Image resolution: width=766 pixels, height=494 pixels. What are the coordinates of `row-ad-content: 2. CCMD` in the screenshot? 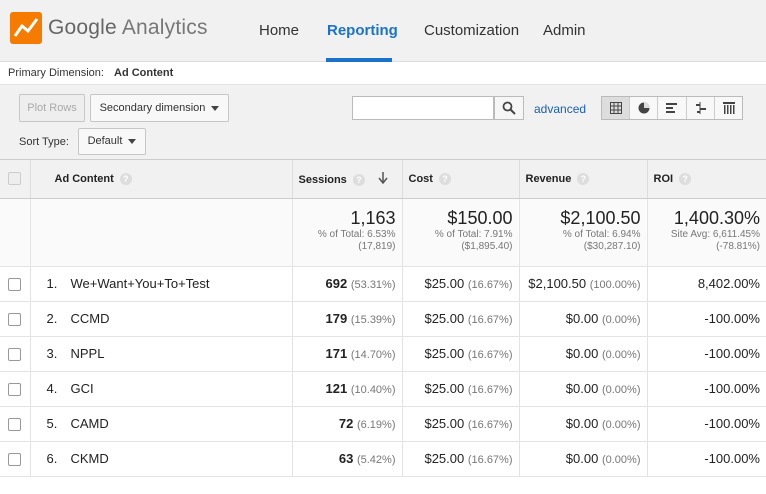 It's located at (161, 319).